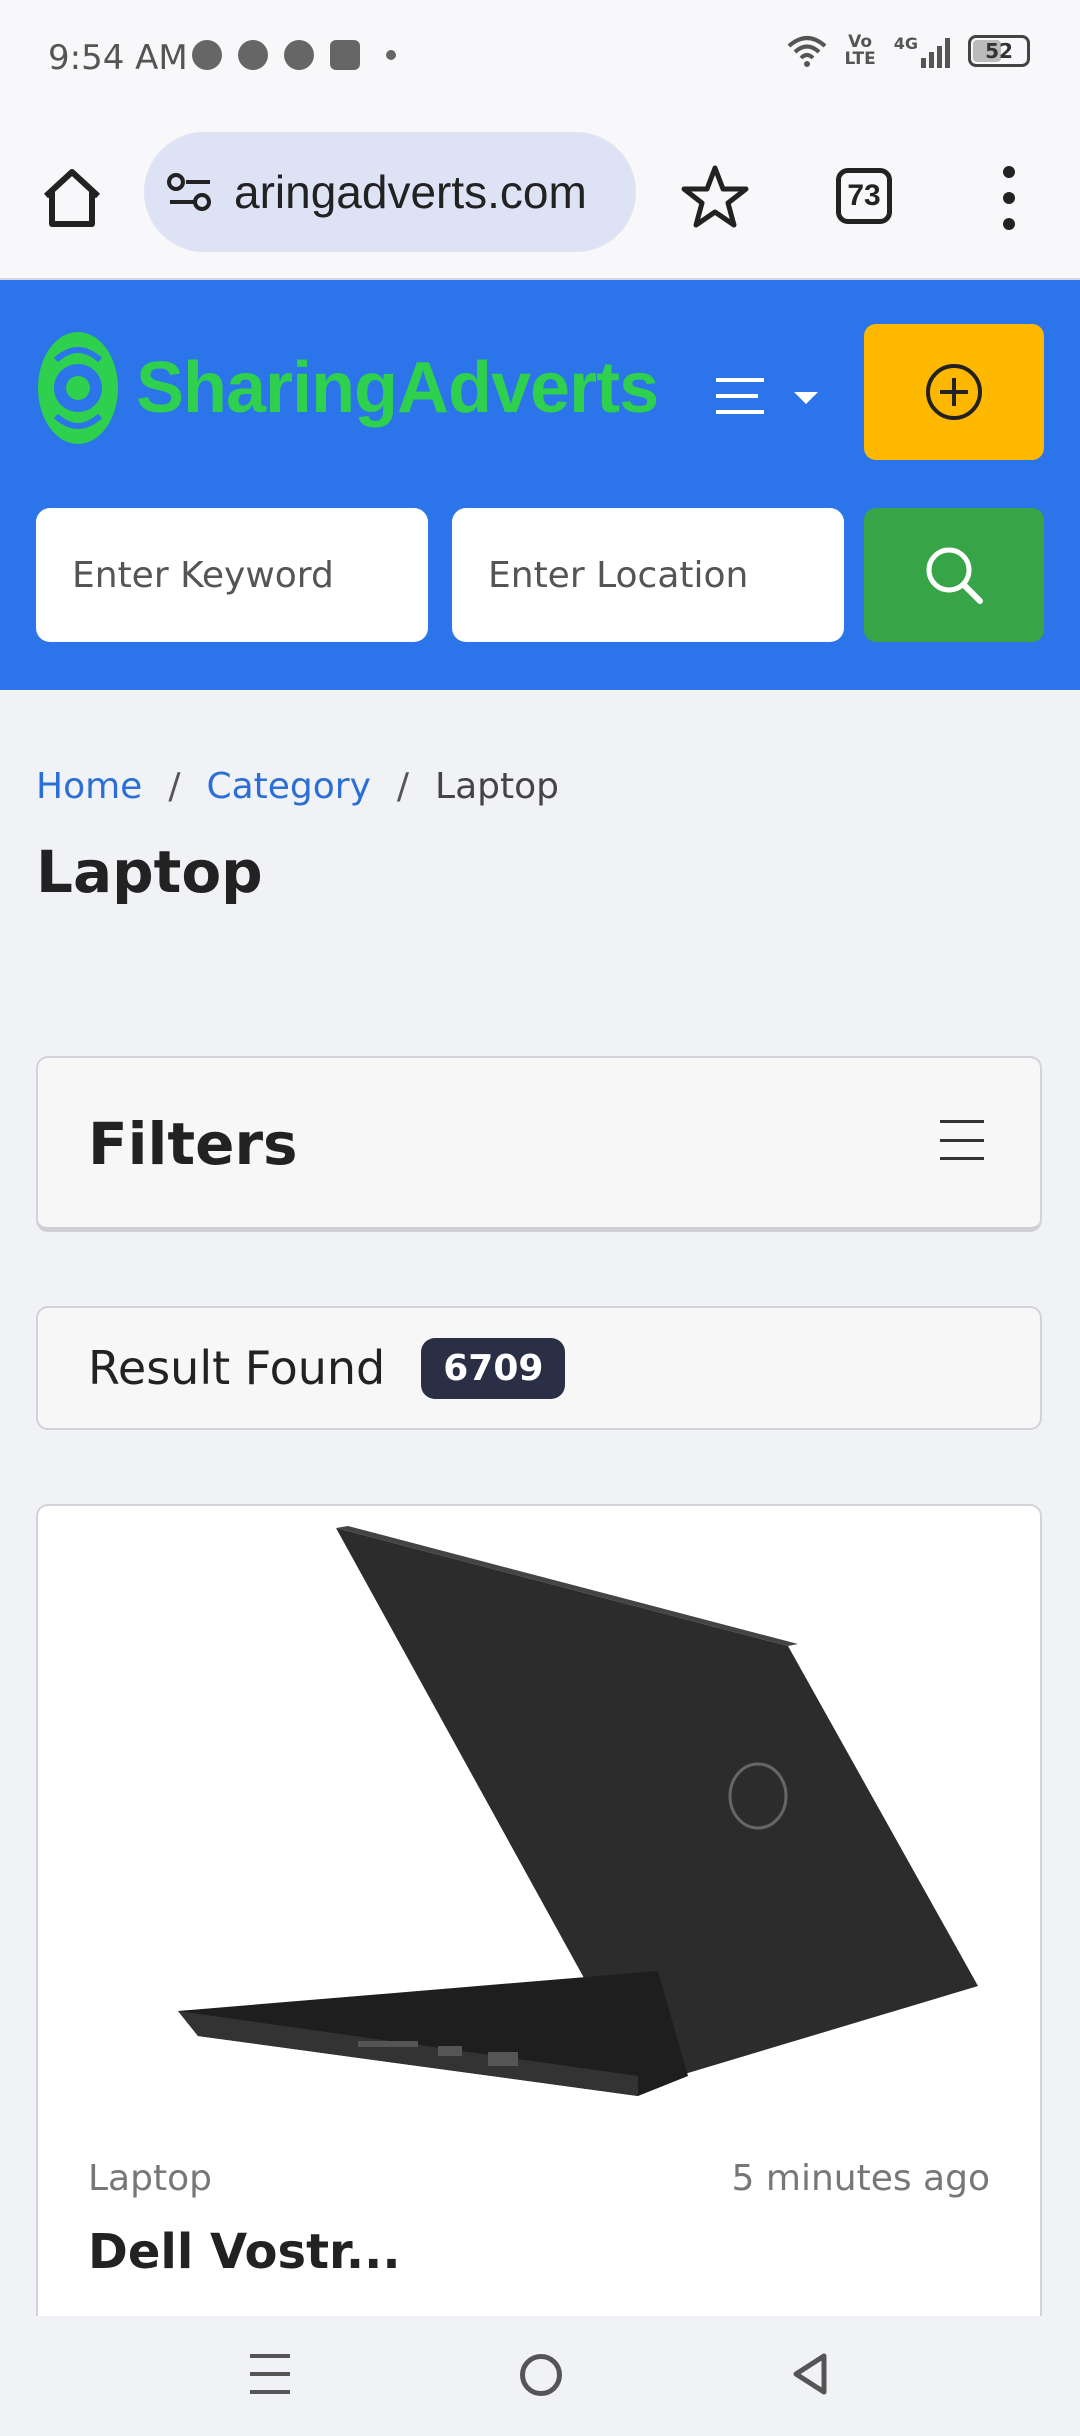  Describe the element at coordinates (232, 575) in the screenshot. I see `keyword-input` at that location.